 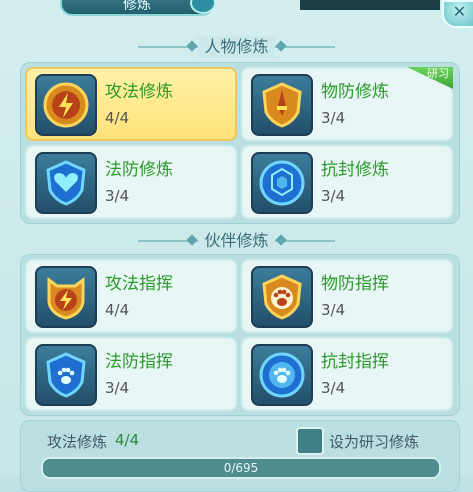 I want to click on section-header-partner: 伙伴修炼, so click(x=236, y=241).